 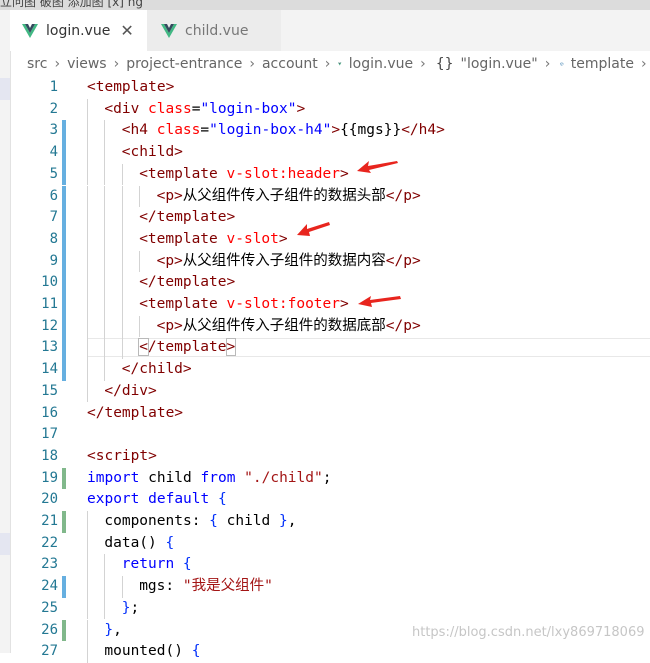 What do you see at coordinates (283, 304) in the screenshot?
I see `code-token: v-slot:footer` at bounding box center [283, 304].